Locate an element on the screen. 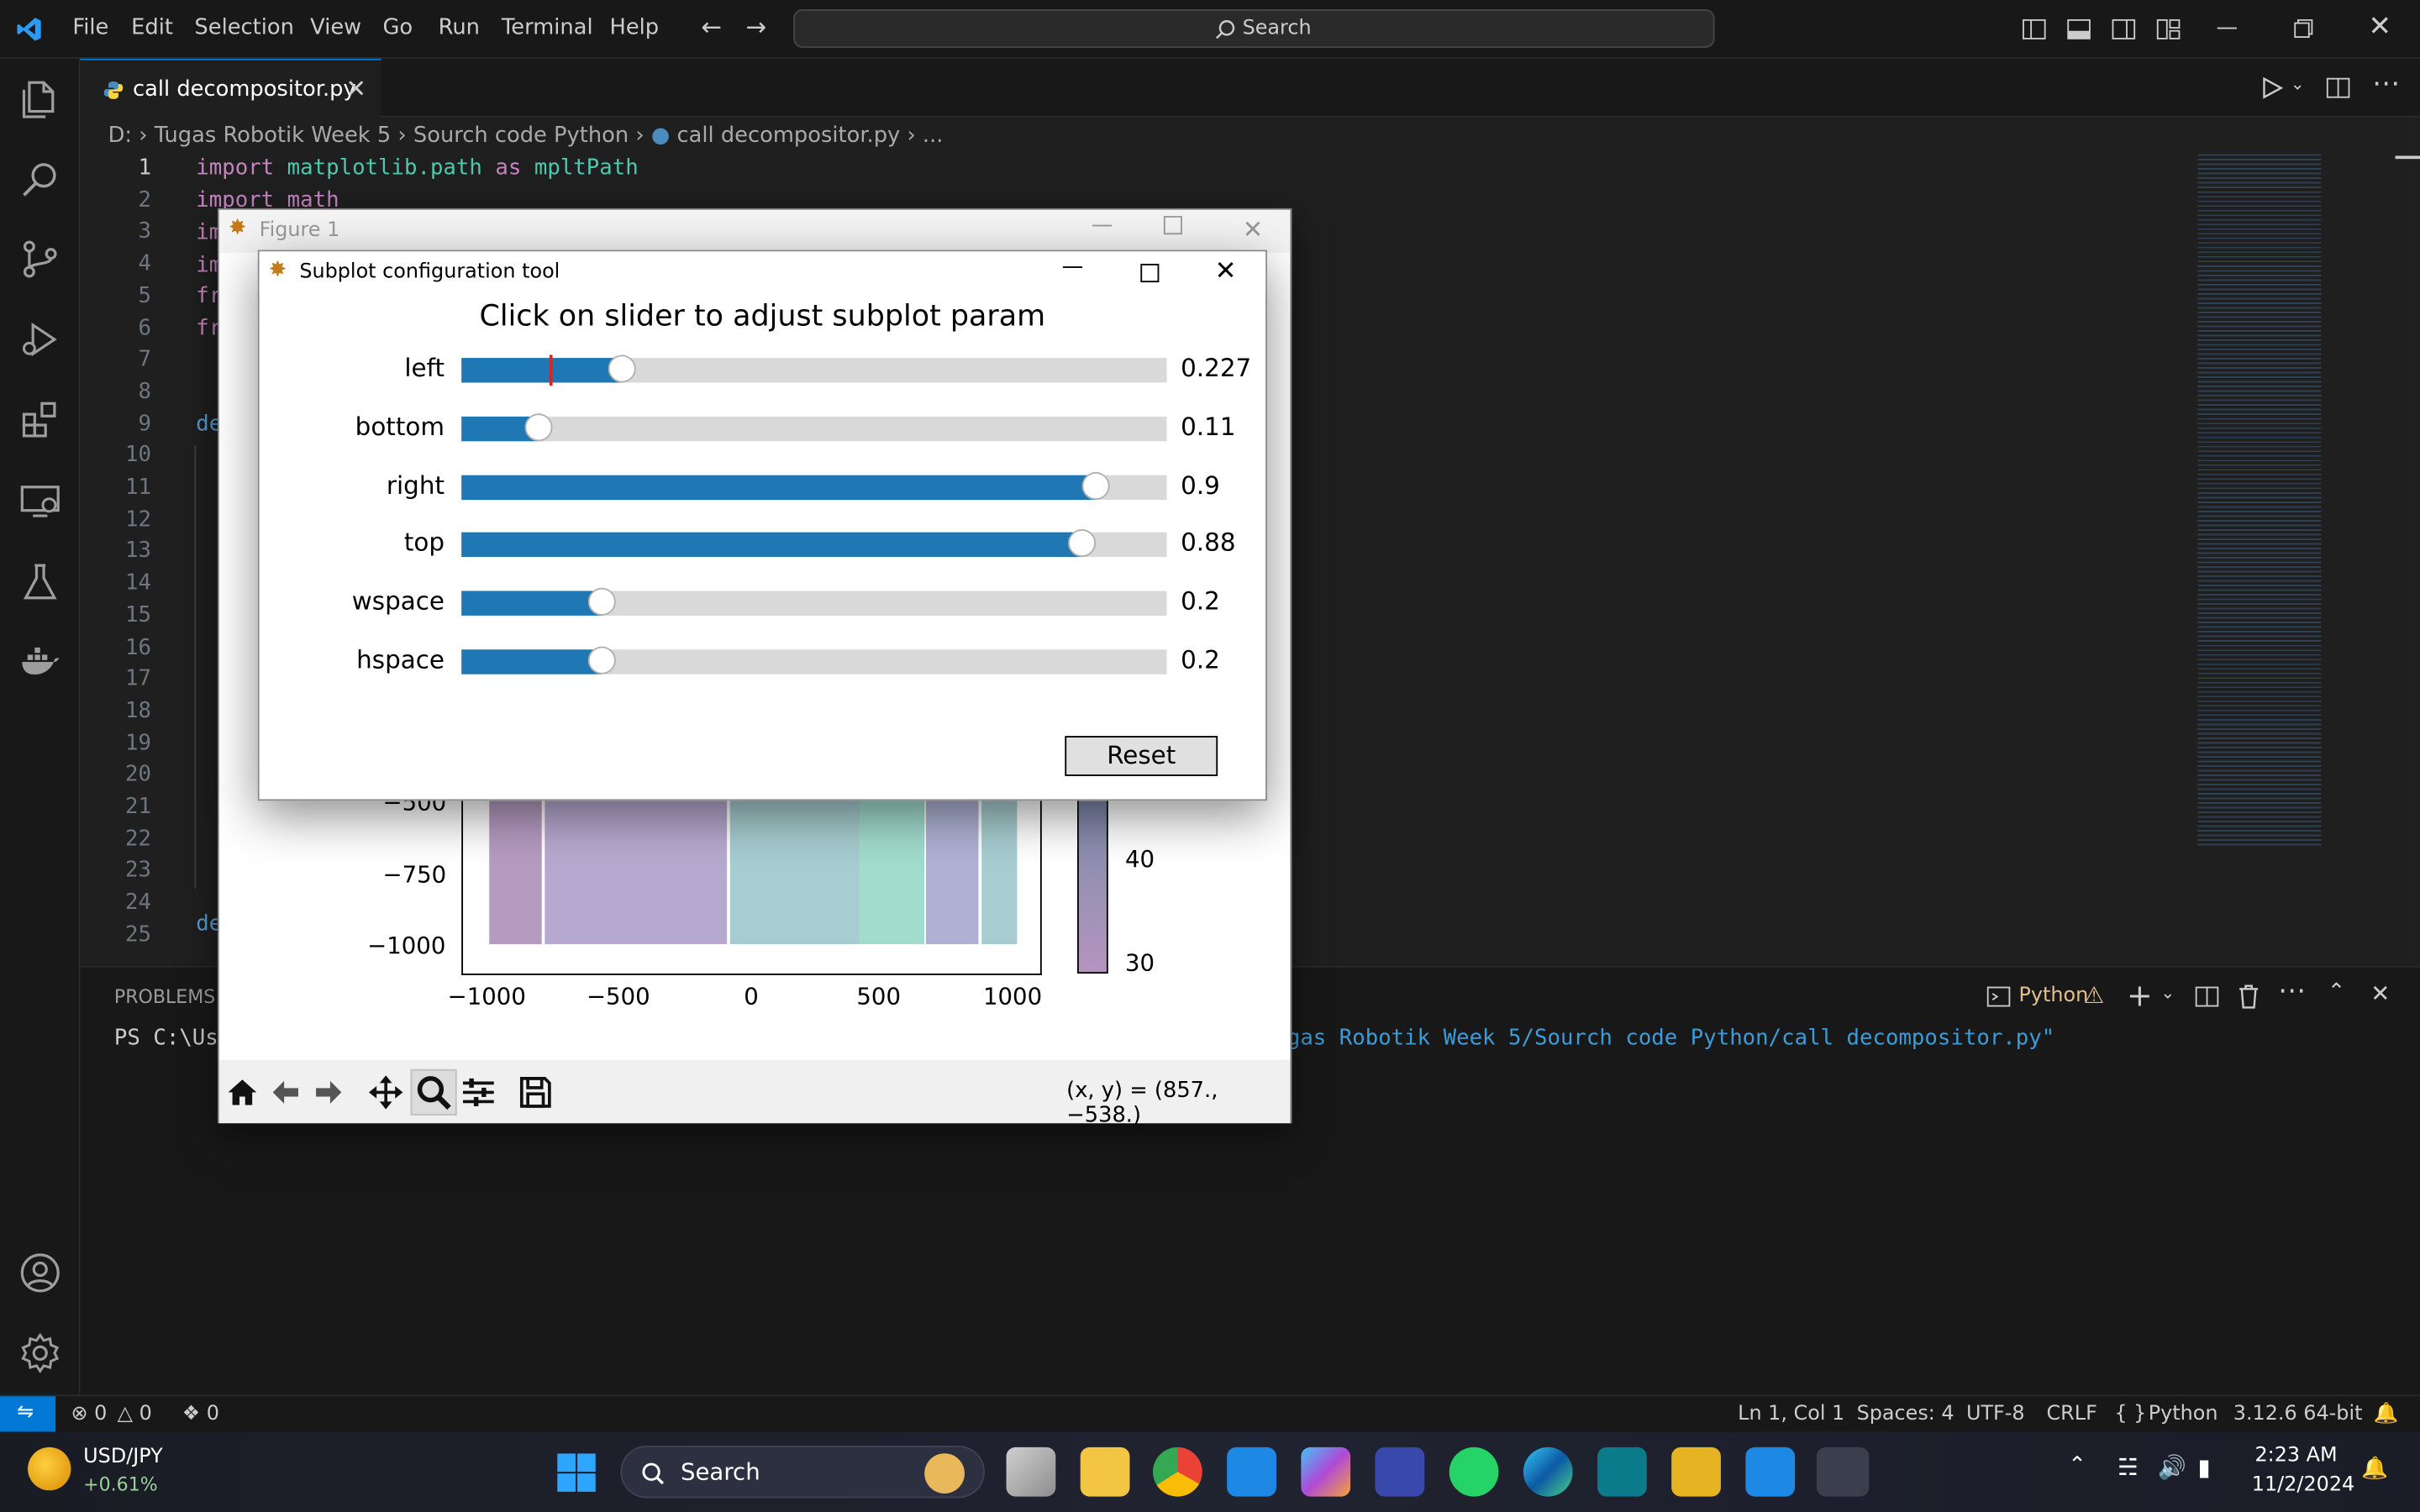 The width and height of the screenshot is (2420, 1512). toggle-primary-sidebar-icon is located at coordinates (2034, 29).